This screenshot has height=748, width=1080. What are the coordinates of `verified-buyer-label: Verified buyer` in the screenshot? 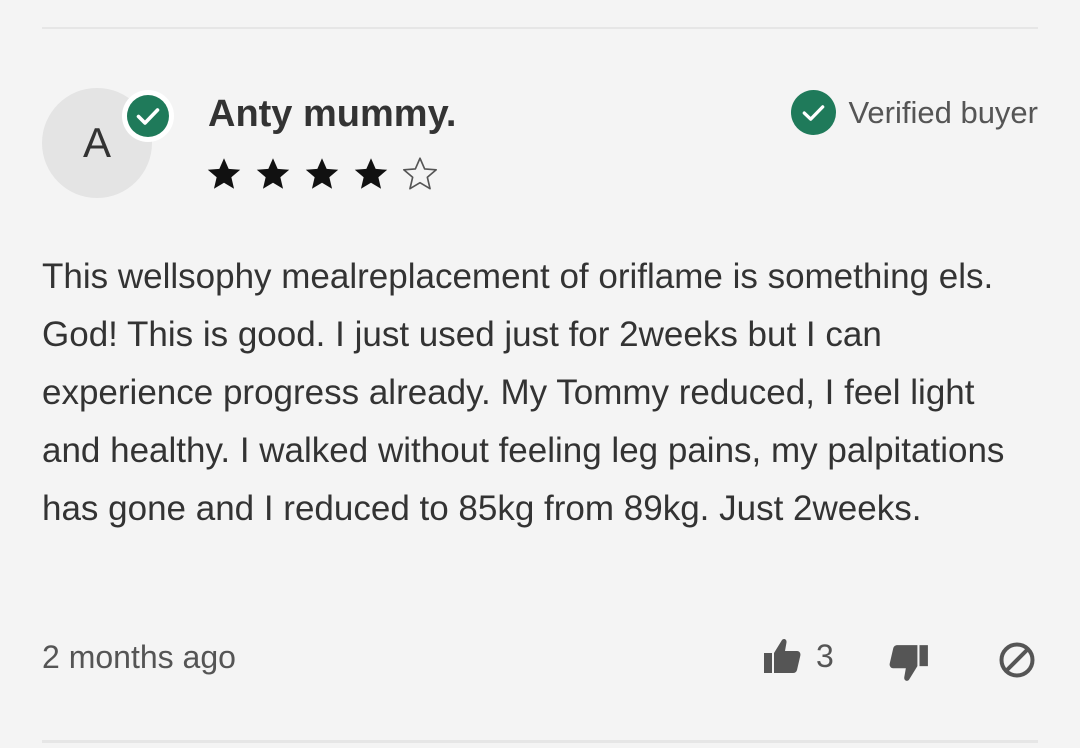 It's located at (943, 112).